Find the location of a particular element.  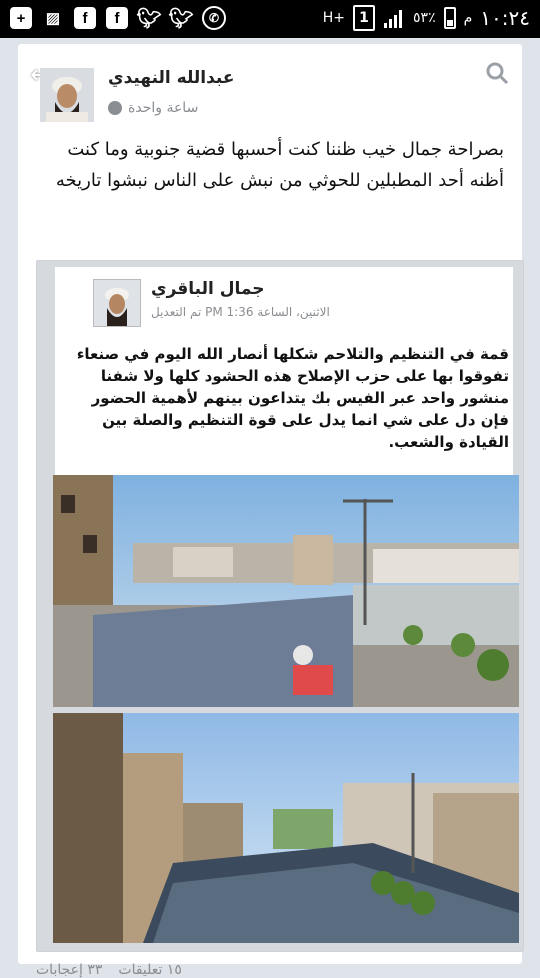

likes-count: ٣٣ إعجابات is located at coordinates (69, 970).